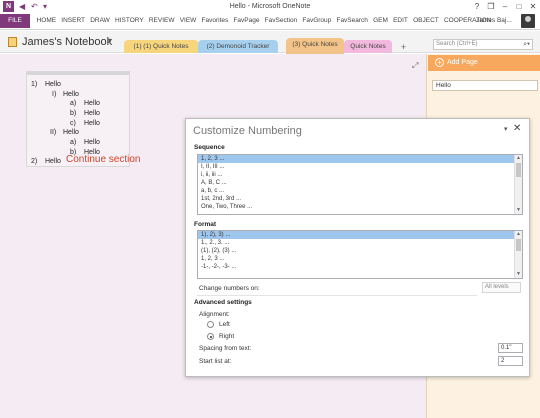 This screenshot has width=540, height=418. What do you see at coordinates (439, 62) in the screenshot?
I see `plus-circle-icon: +` at bounding box center [439, 62].